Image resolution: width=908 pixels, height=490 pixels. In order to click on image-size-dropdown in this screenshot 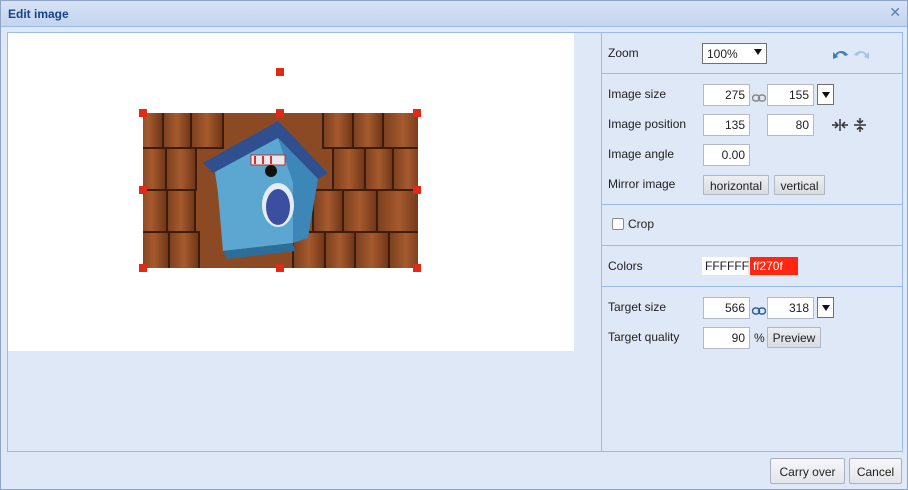, I will do `click(825, 94)`.